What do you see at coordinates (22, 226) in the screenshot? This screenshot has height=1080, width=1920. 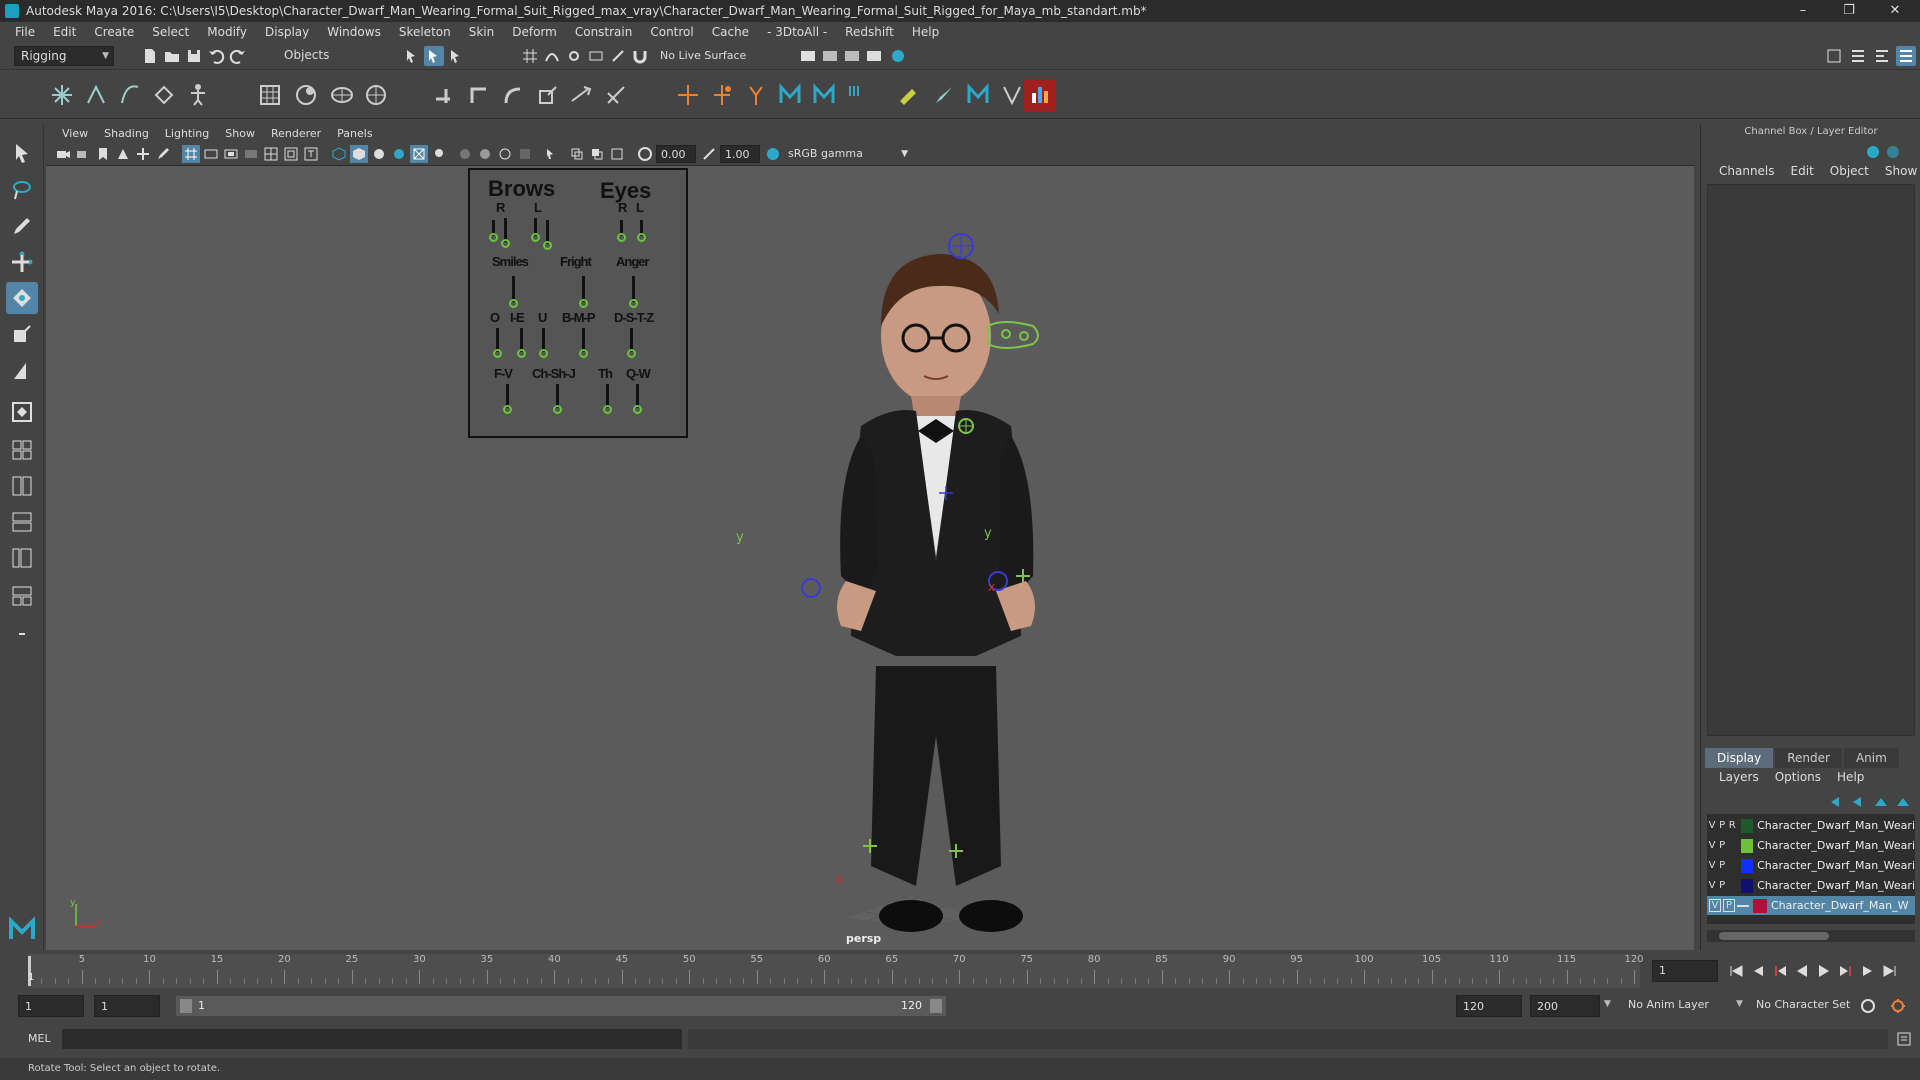 I see `paint-select-icon` at bounding box center [22, 226].